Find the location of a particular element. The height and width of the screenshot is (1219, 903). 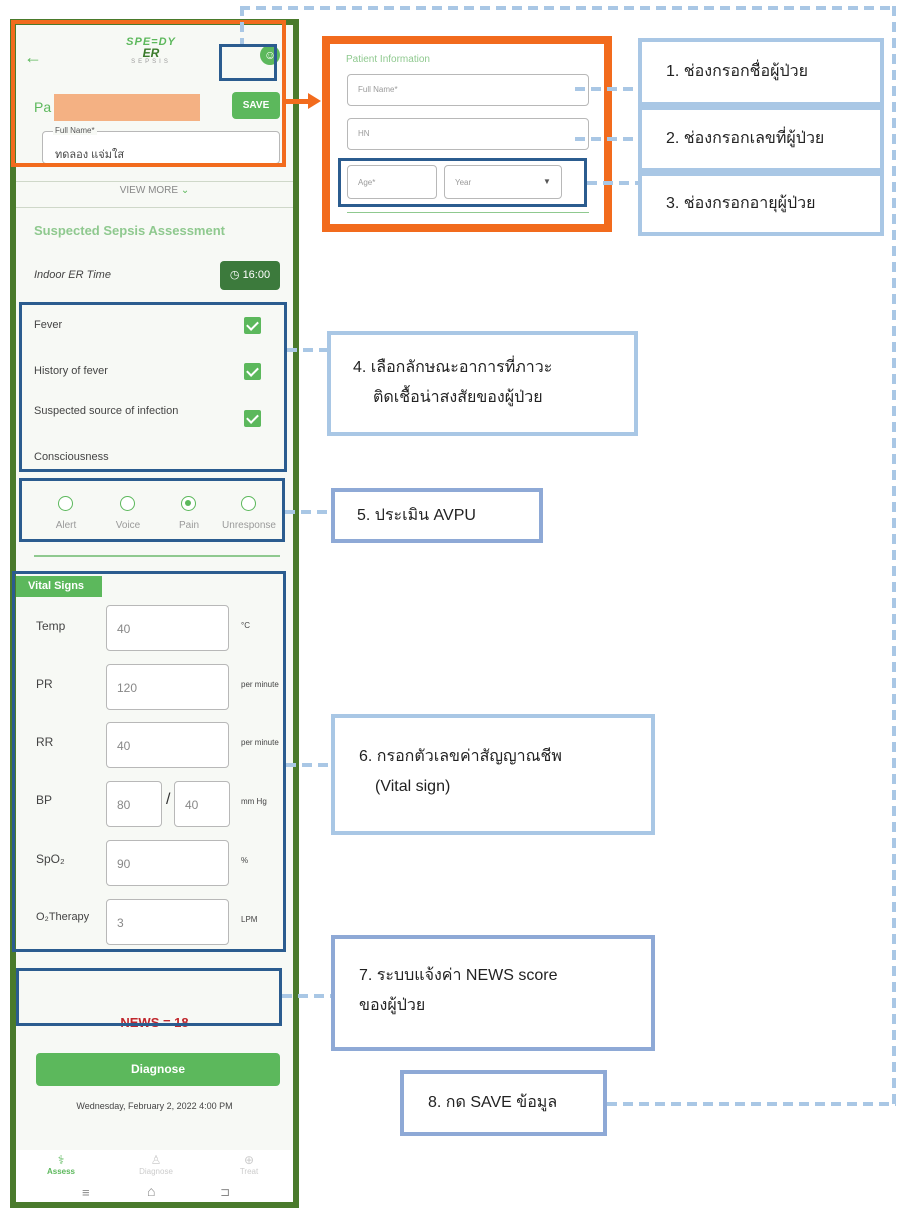

diagnose-button: Diagnose is located at coordinates (158, 1069).